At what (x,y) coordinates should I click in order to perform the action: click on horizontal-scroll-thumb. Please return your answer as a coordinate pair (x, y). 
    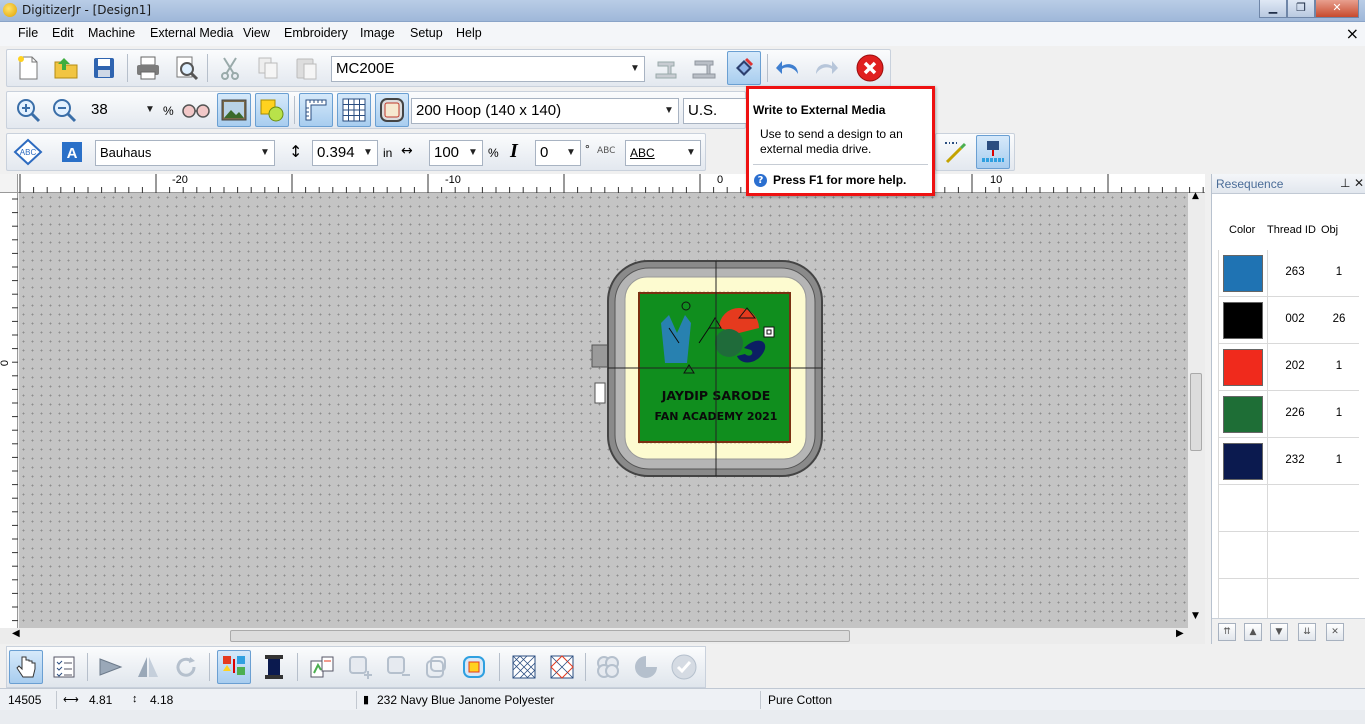
    Looking at the image, I should click on (540, 636).